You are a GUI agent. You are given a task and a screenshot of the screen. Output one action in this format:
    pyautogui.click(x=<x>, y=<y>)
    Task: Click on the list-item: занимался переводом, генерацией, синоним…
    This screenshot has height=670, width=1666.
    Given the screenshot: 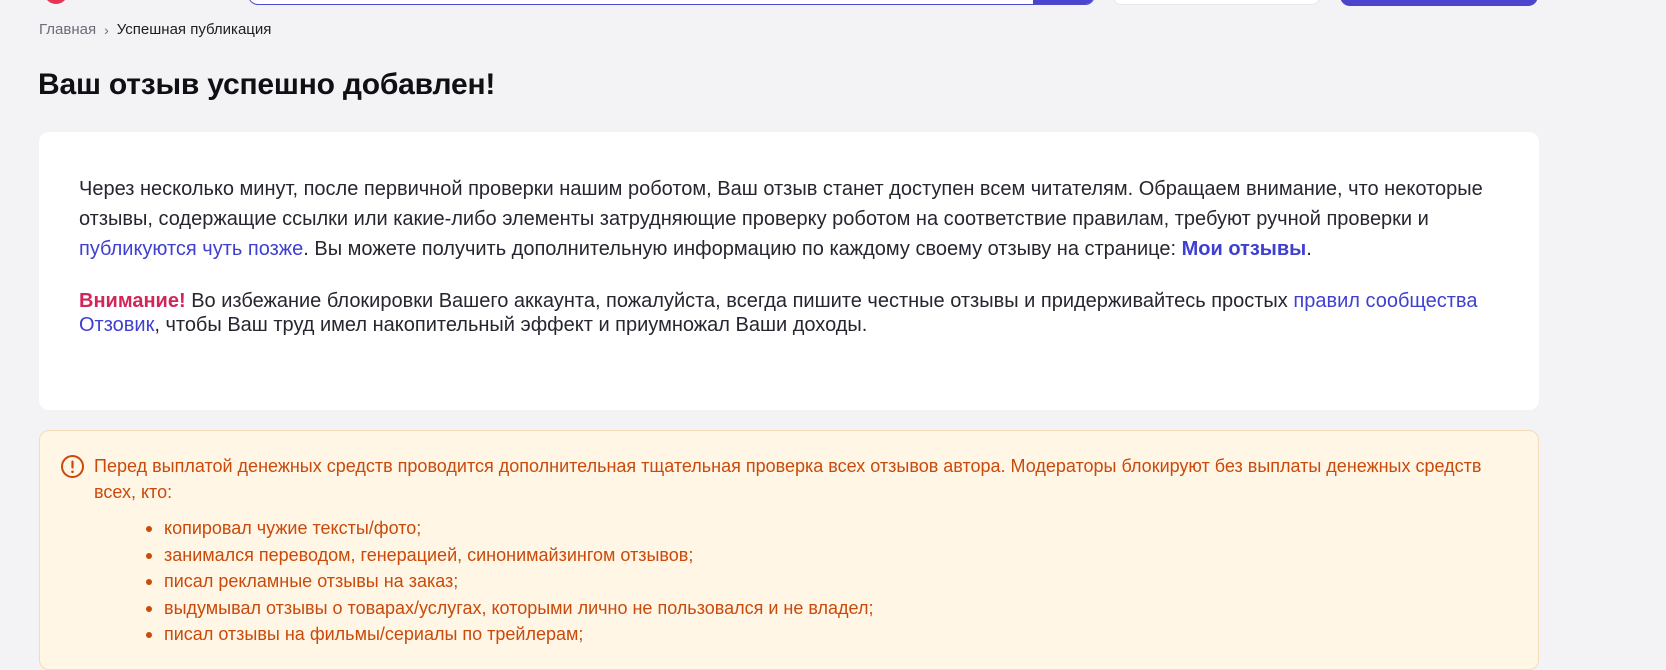 What is the action you would take?
    pyautogui.click(x=827, y=555)
    